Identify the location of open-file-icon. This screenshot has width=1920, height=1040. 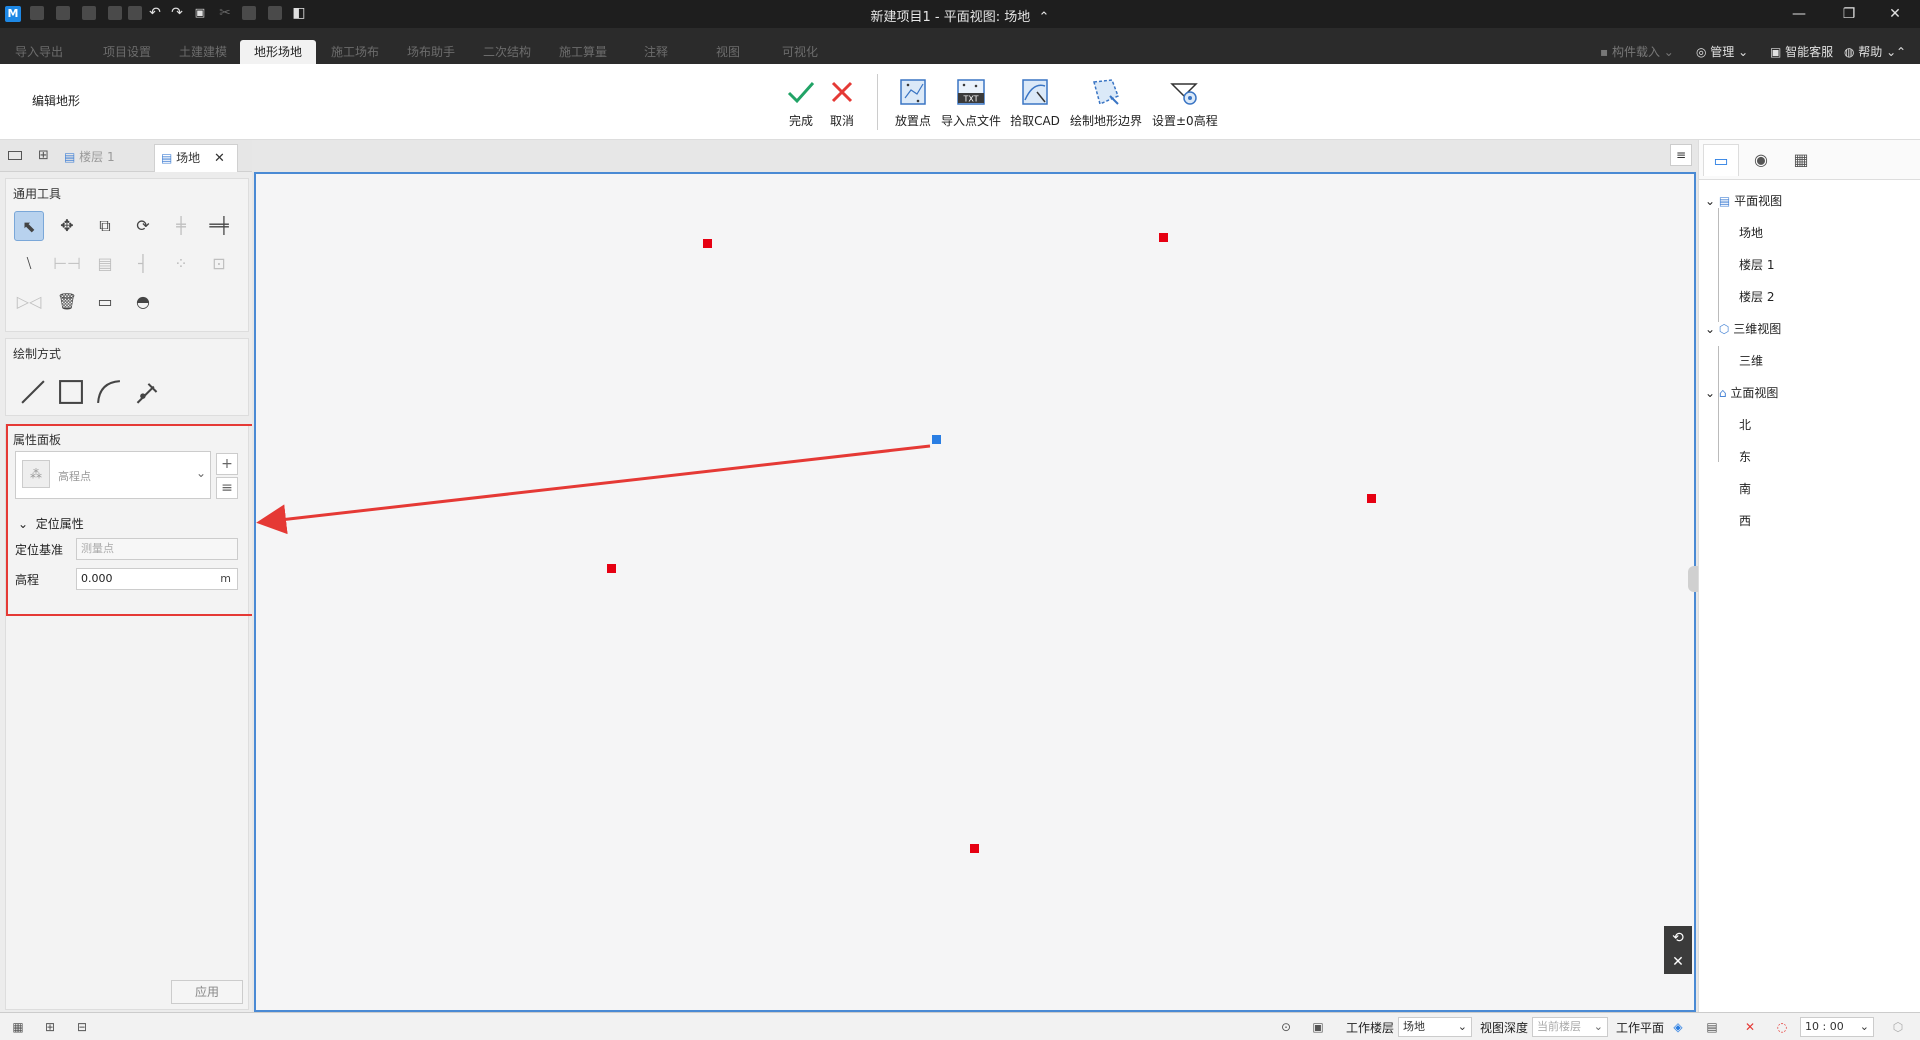
(63, 13).